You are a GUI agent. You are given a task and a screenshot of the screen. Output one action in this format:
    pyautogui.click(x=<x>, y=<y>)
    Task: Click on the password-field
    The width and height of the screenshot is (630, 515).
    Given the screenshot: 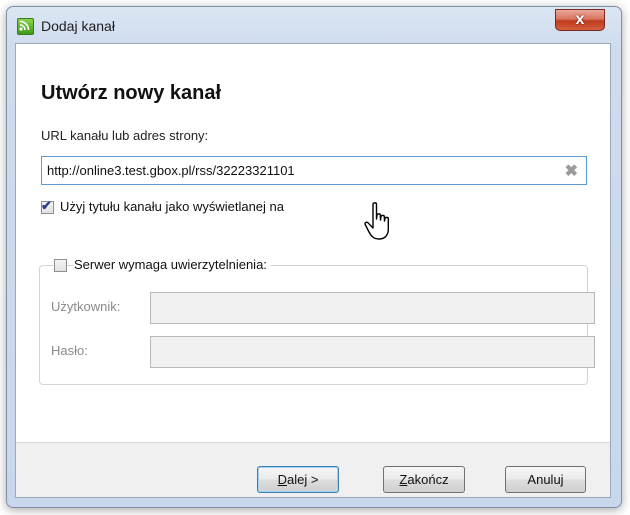 What is the action you would take?
    pyautogui.click(x=372, y=352)
    